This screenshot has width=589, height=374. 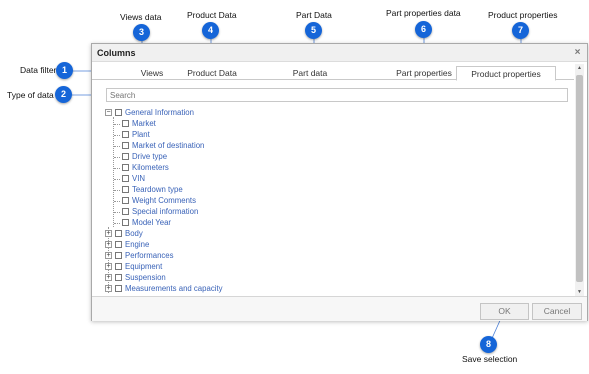 I want to click on callout-badge-1: 1, so click(x=64, y=70).